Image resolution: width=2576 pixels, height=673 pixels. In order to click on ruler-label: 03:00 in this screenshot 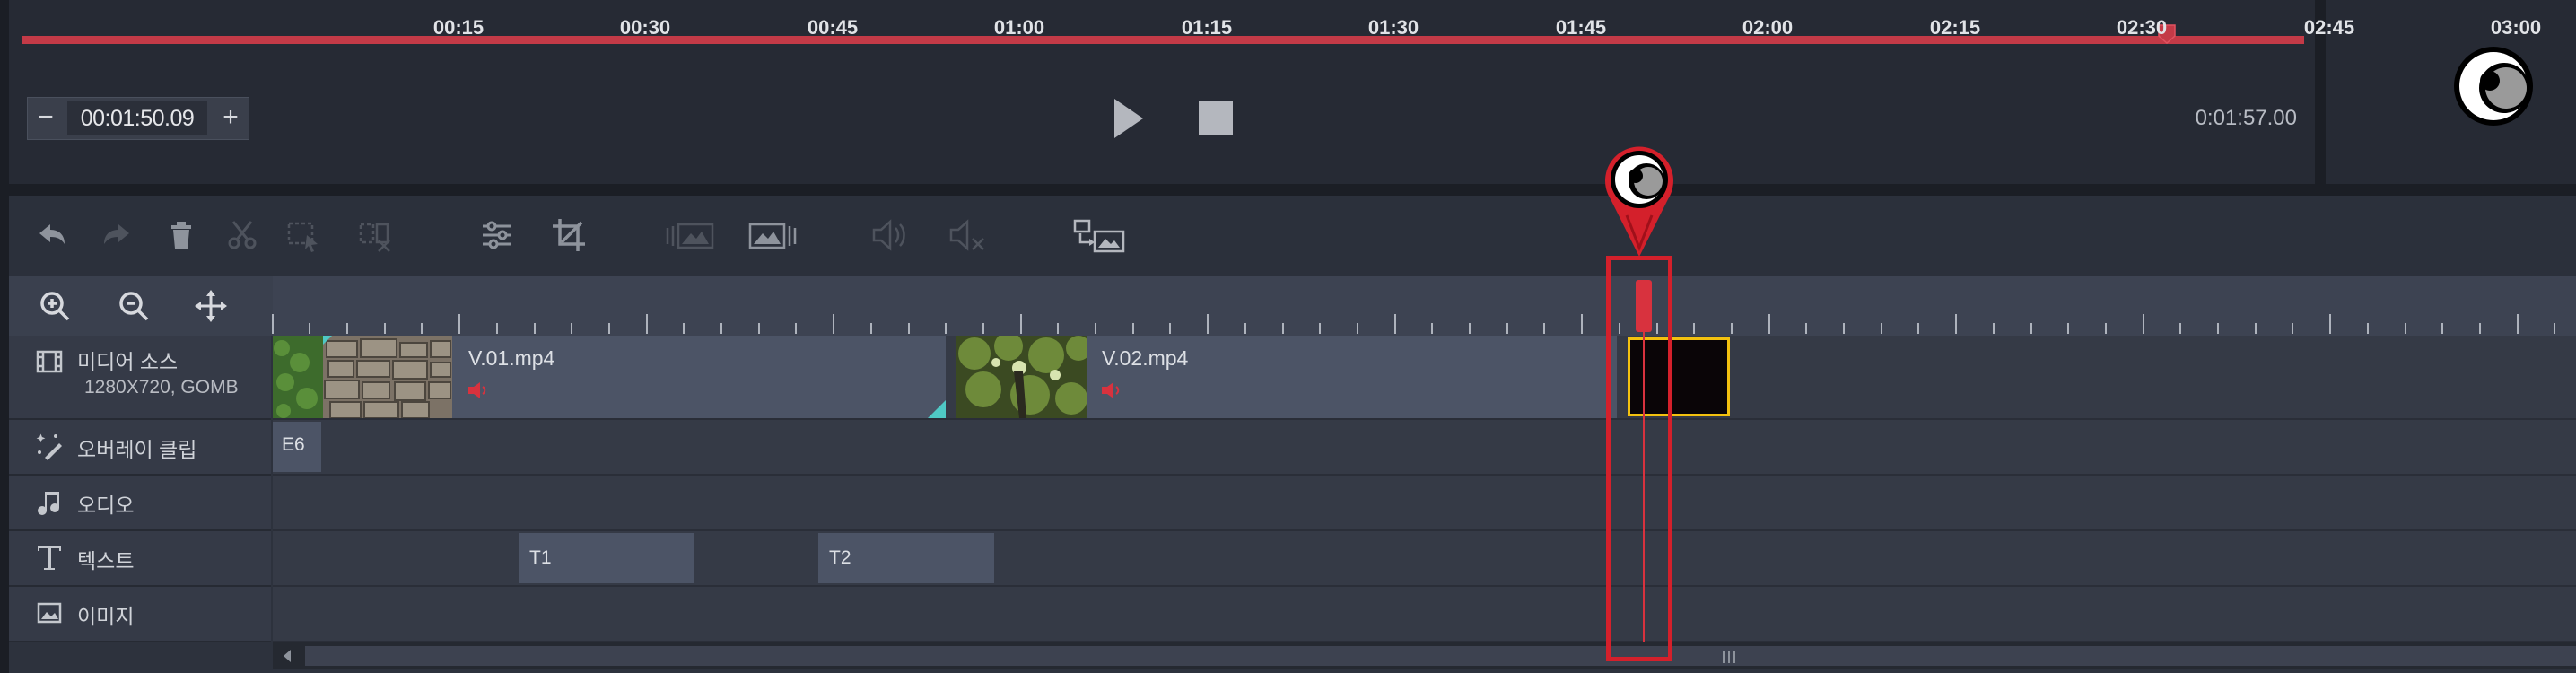, I will do `click(2516, 27)`.